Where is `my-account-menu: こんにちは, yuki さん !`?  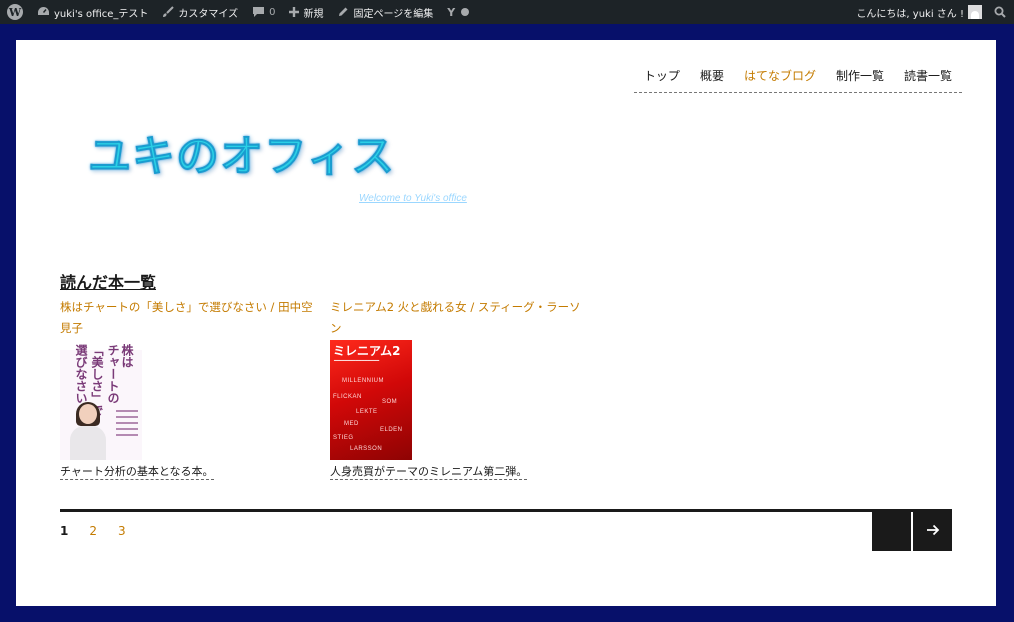 my-account-menu: こんにちは, yuki さん ! is located at coordinates (918, 12).